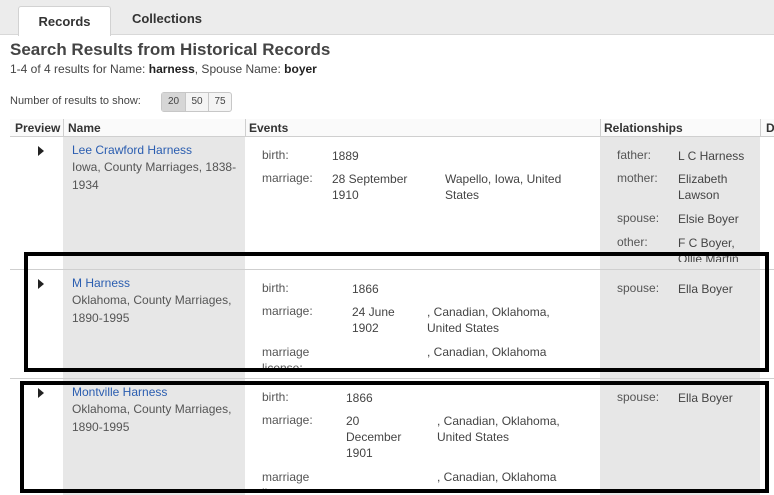 Image resolution: width=774 pixels, height=495 pixels. Describe the element at coordinates (708, 219) in the screenshot. I see `relationship-value: Elsie Boyer` at that location.